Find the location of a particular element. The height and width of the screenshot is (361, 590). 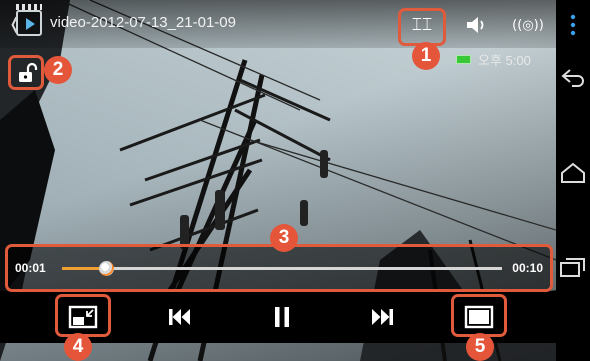

system-nav-bar is located at coordinates (573, 180).